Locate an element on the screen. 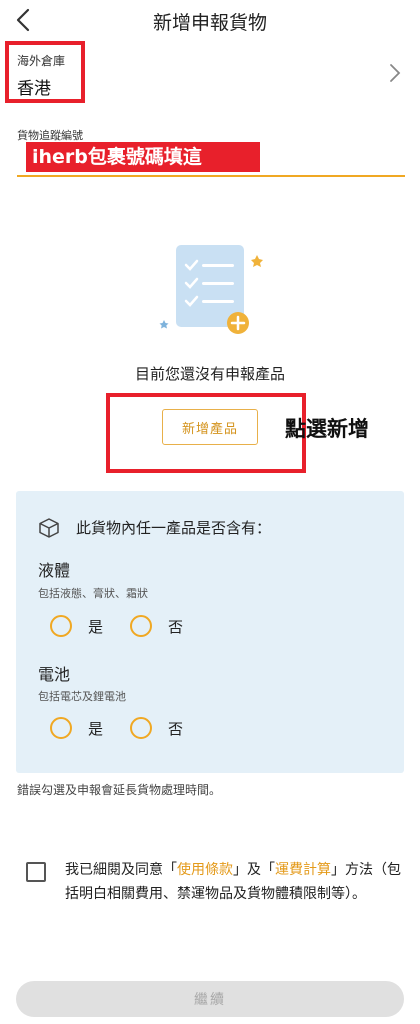 The height and width of the screenshot is (1024, 420). chevron-right-icon is located at coordinates (395, 73).